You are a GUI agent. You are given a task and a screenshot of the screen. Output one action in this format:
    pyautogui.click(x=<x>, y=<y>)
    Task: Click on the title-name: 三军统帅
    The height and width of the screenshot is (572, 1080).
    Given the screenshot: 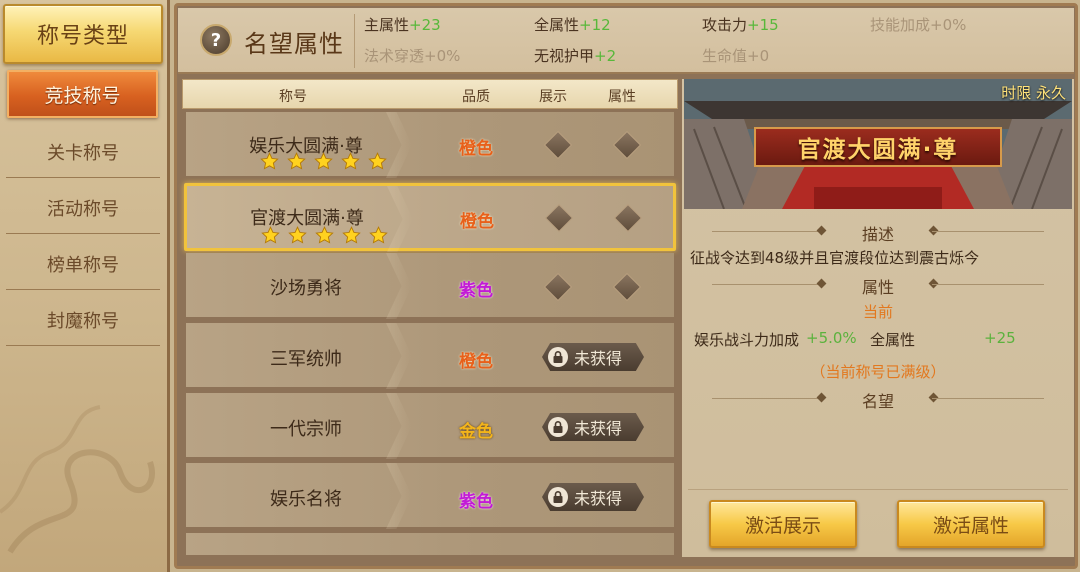 What is the action you would take?
    pyautogui.click(x=306, y=359)
    